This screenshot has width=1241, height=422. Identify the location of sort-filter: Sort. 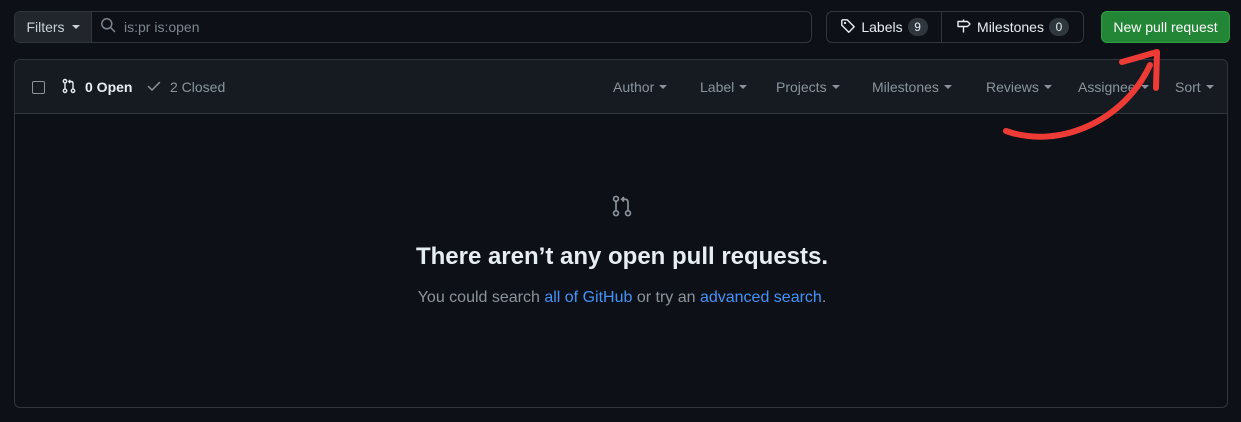
(1194, 87).